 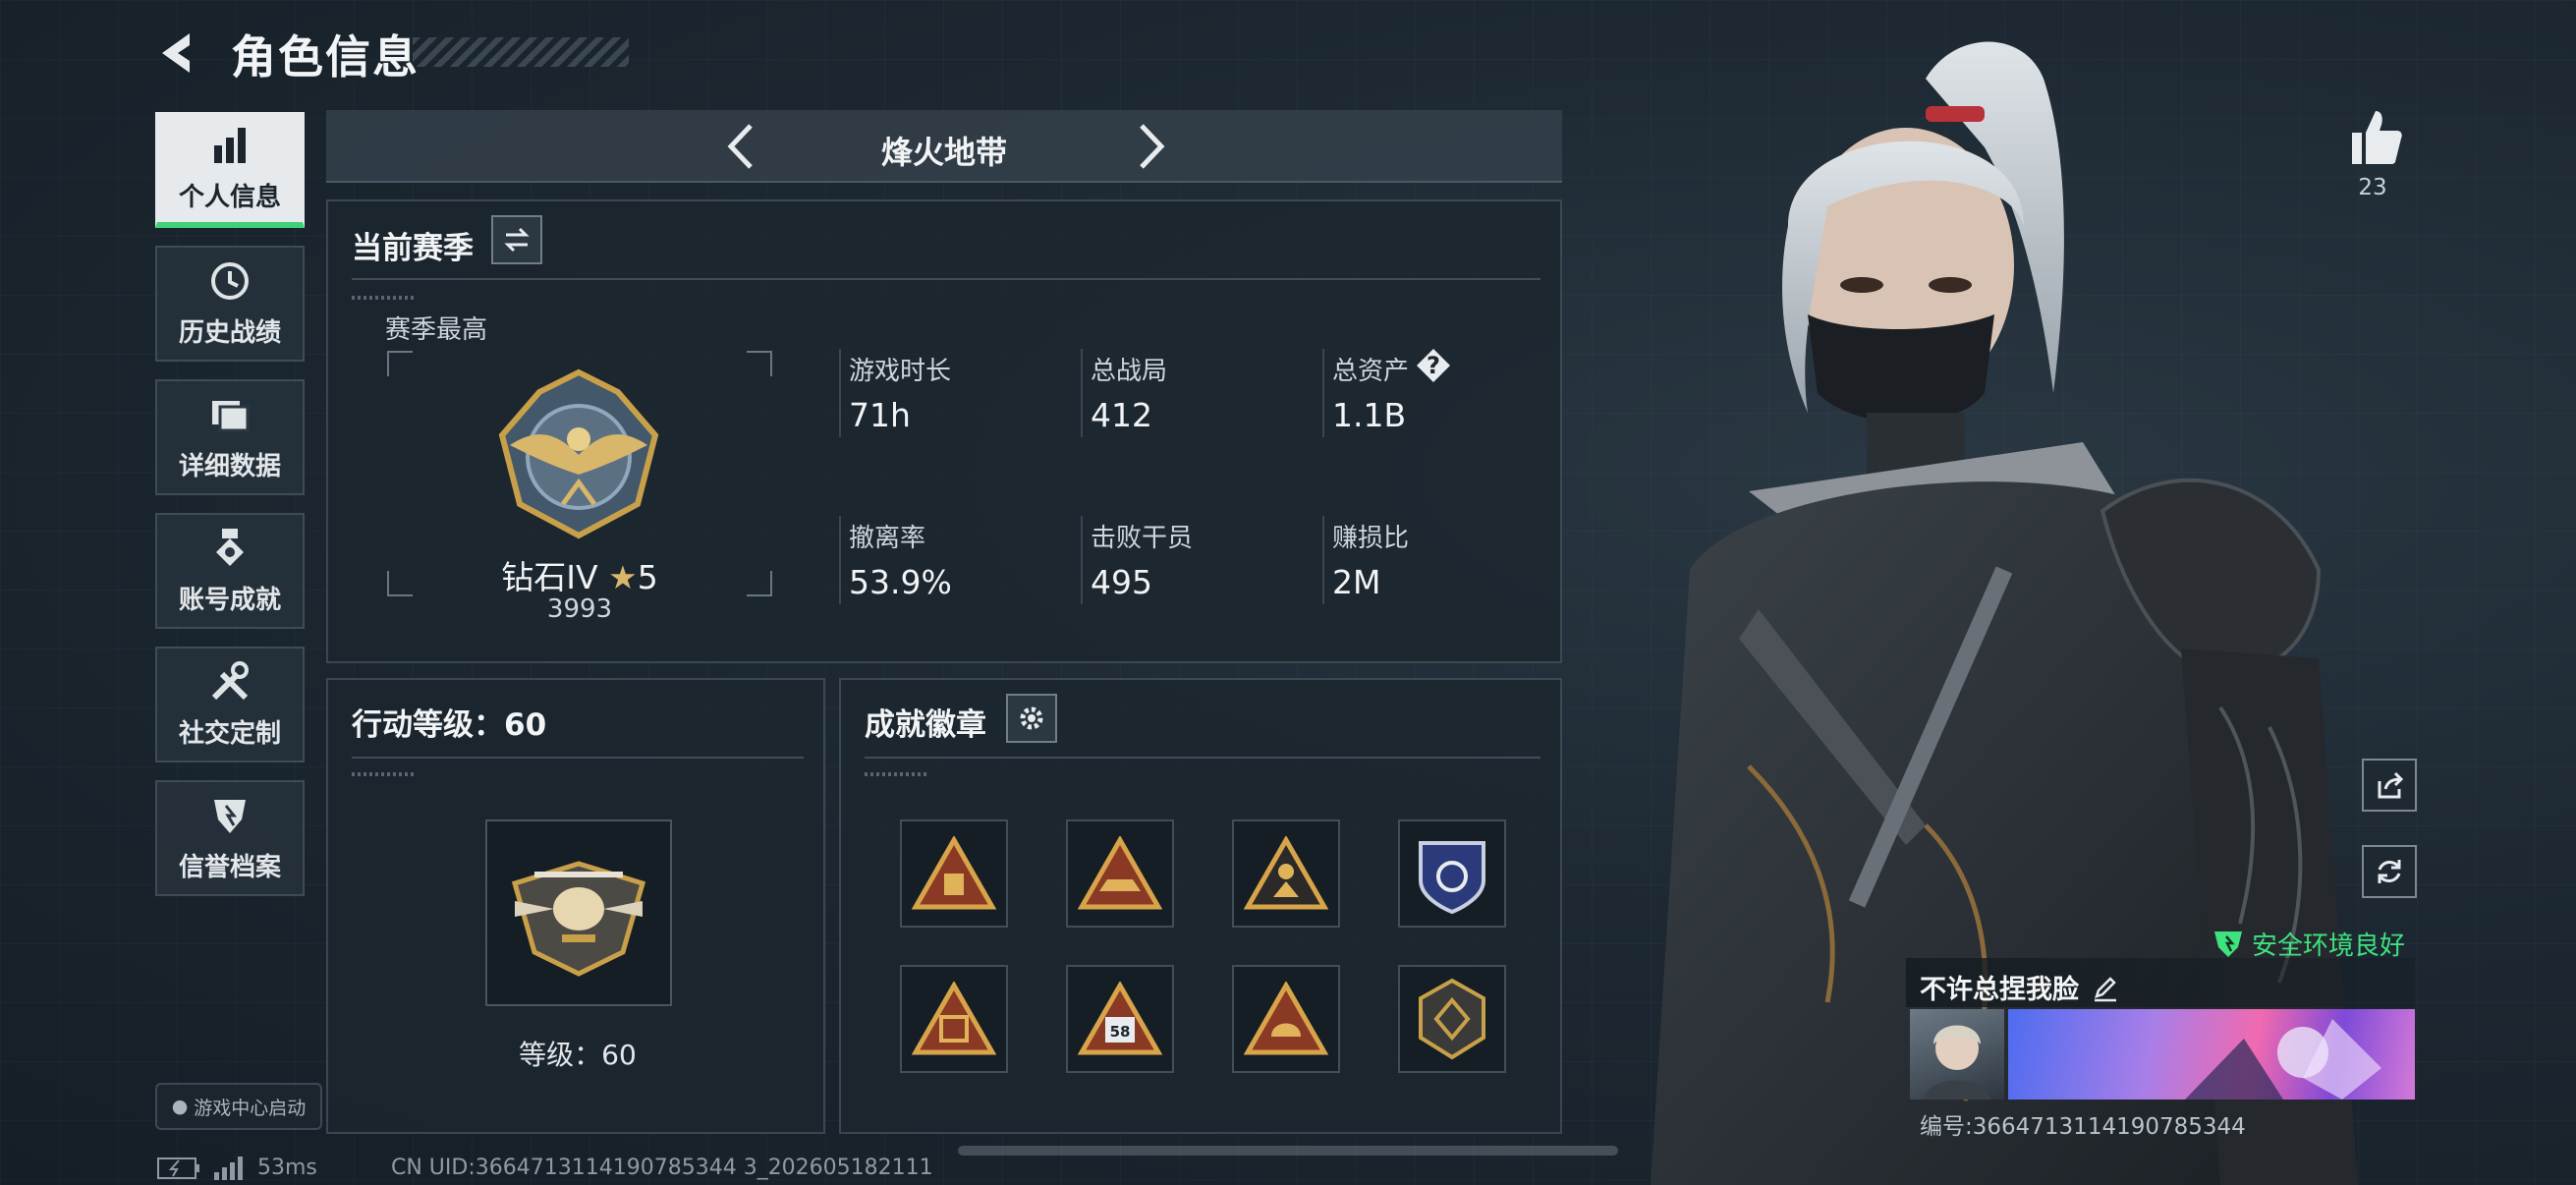 I want to click on badge-58-text: 58, so click(x=1120, y=1032).